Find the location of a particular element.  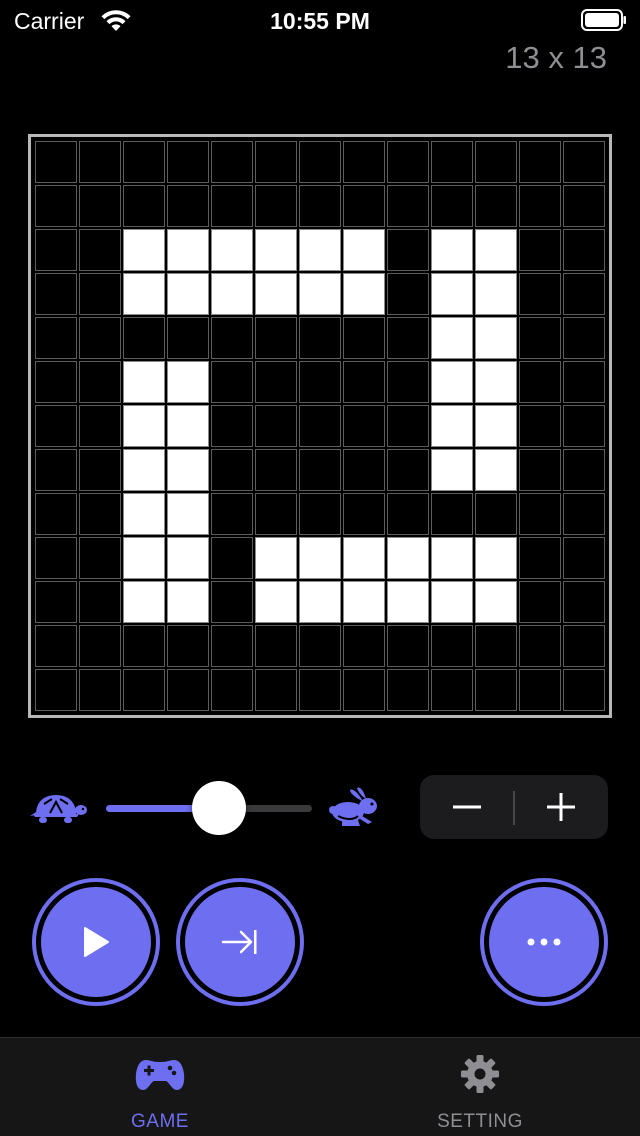

decrease-size-button is located at coordinates (467, 807).